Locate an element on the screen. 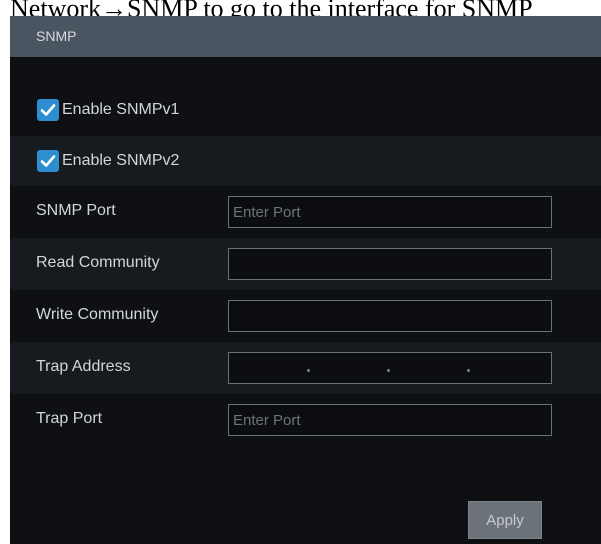  write-community-label: Write Community is located at coordinates (97, 314).